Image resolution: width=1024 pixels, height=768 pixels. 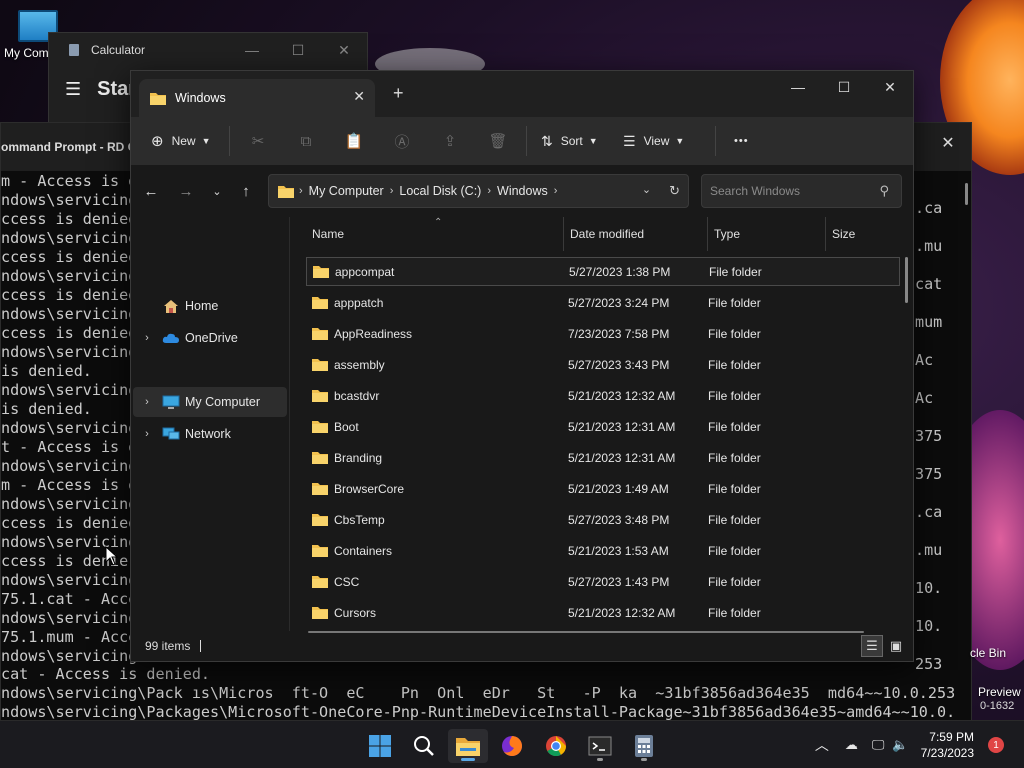 What do you see at coordinates (69, 238) in the screenshot?
I see `console-line: ndows\servicing` at bounding box center [69, 238].